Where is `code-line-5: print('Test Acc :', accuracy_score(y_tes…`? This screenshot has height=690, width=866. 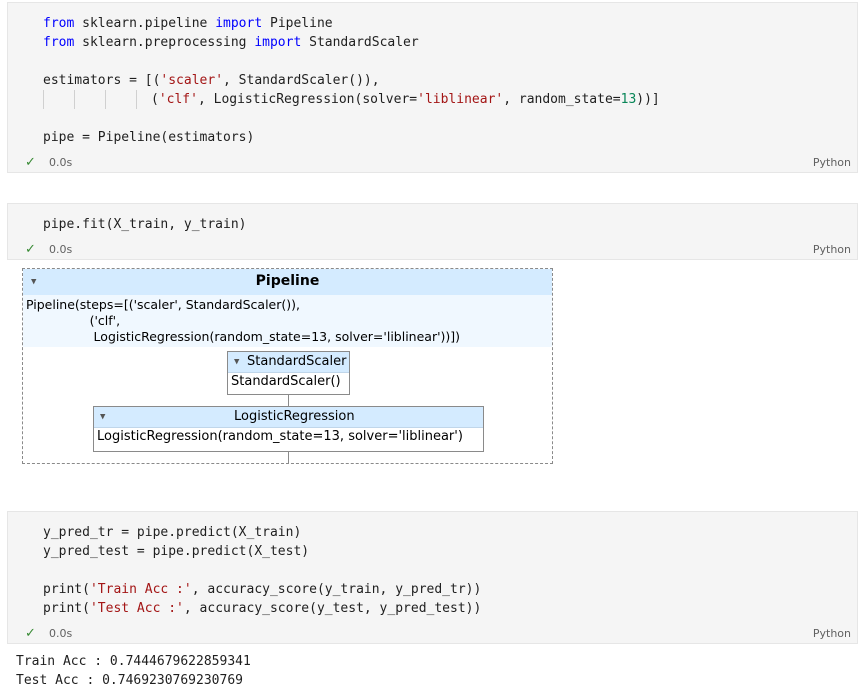 code-line-5: print('Test Acc :', accuracy_score(y_tes… is located at coordinates (262, 608).